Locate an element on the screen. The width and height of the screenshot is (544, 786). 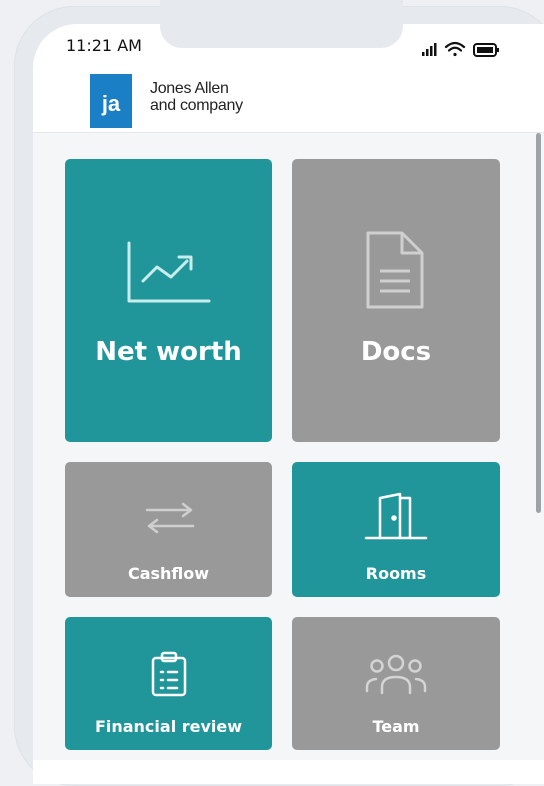
company-name: Jones Allen and company is located at coordinates (196, 97).